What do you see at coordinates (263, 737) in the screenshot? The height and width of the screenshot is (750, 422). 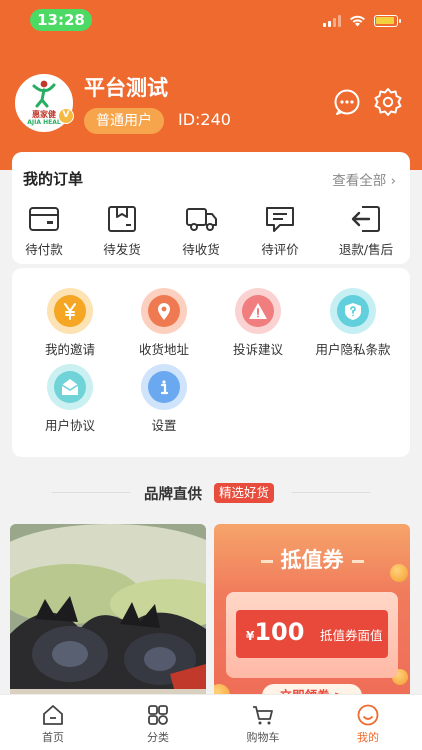 I see `tab-label: 购物车` at bounding box center [263, 737].